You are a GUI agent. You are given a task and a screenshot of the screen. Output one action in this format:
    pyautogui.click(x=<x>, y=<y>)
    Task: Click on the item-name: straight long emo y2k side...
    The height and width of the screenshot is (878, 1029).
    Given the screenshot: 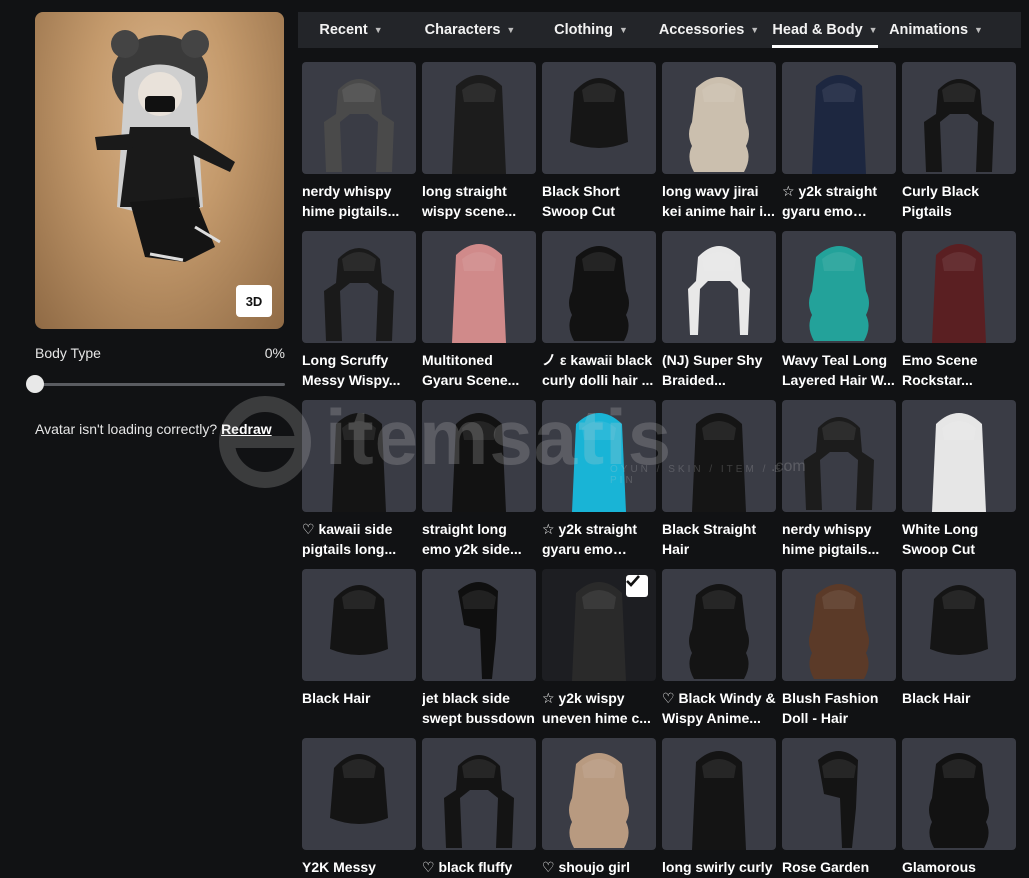 What is the action you would take?
    pyautogui.click(x=472, y=539)
    